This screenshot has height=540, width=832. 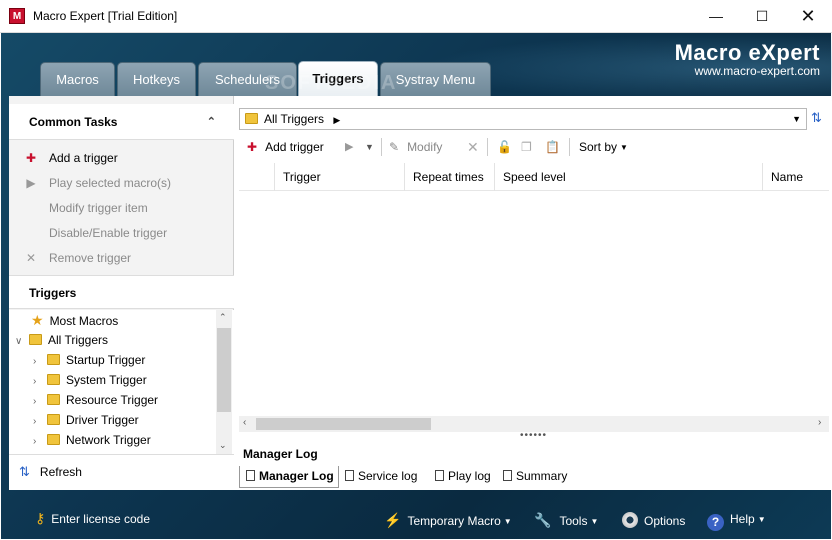 What do you see at coordinates (37, 320) in the screenshot?
I see `star-icon: ★` at bounding box center [37, 320].